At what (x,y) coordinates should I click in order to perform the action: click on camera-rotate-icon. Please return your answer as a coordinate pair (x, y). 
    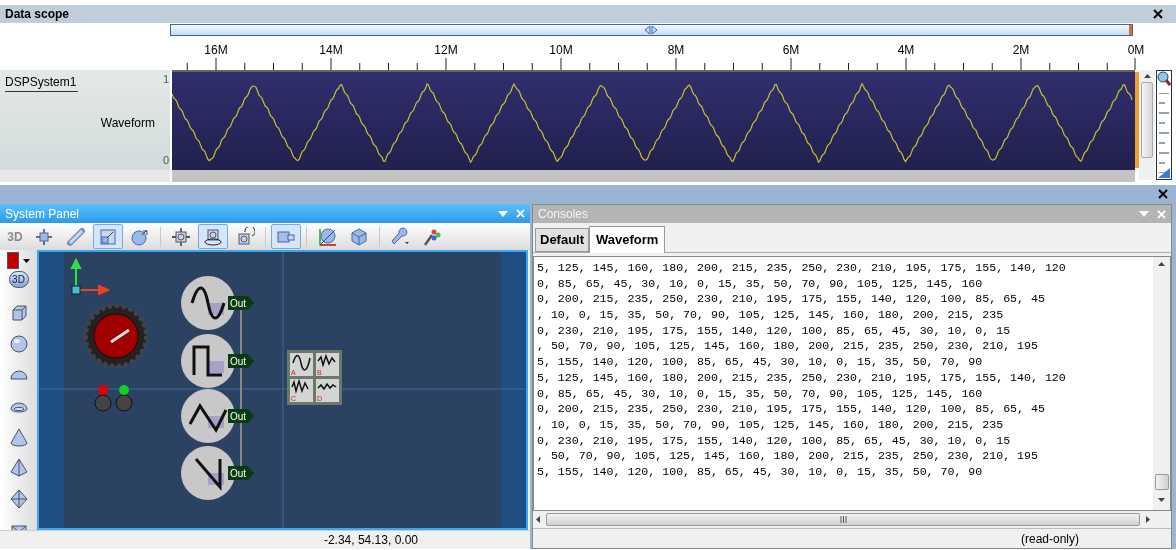
    Looking at the image, I should click on (245, 236).